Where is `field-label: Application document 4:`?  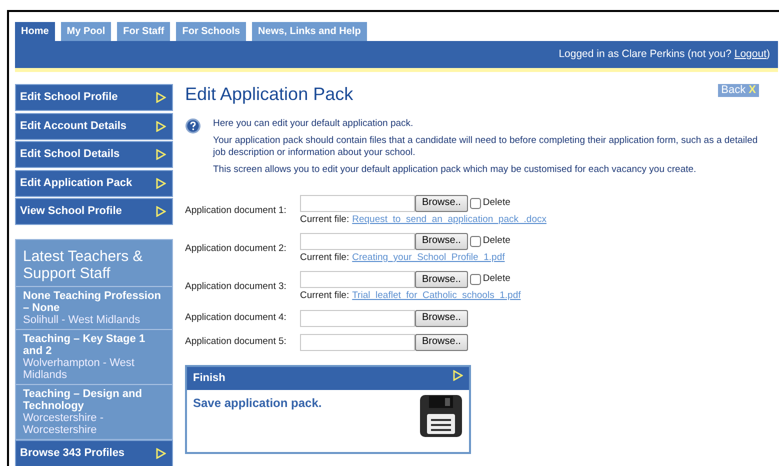
field-label: Application document 4: is located at coordinates (236, 318).